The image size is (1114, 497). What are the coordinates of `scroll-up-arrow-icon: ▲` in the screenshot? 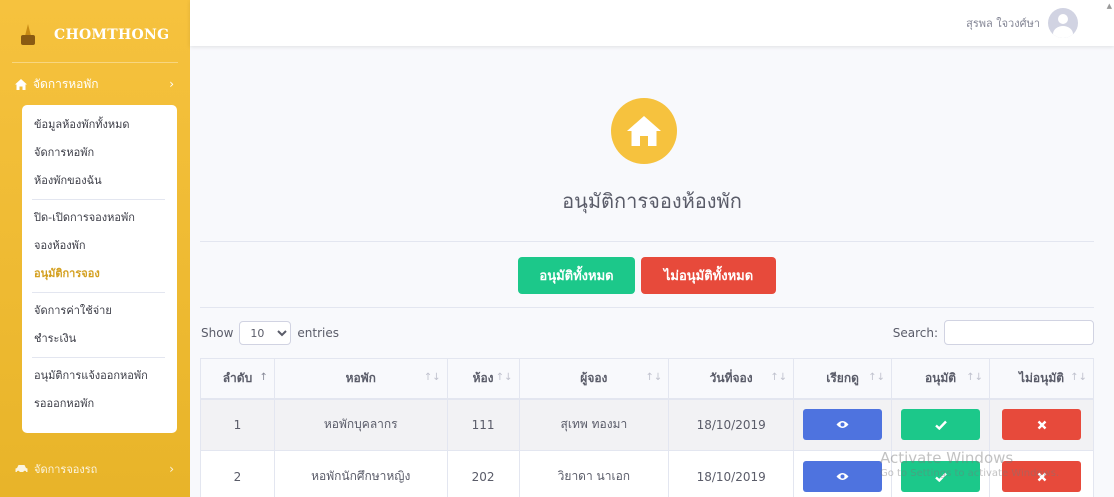 It's located at (1109, 6).